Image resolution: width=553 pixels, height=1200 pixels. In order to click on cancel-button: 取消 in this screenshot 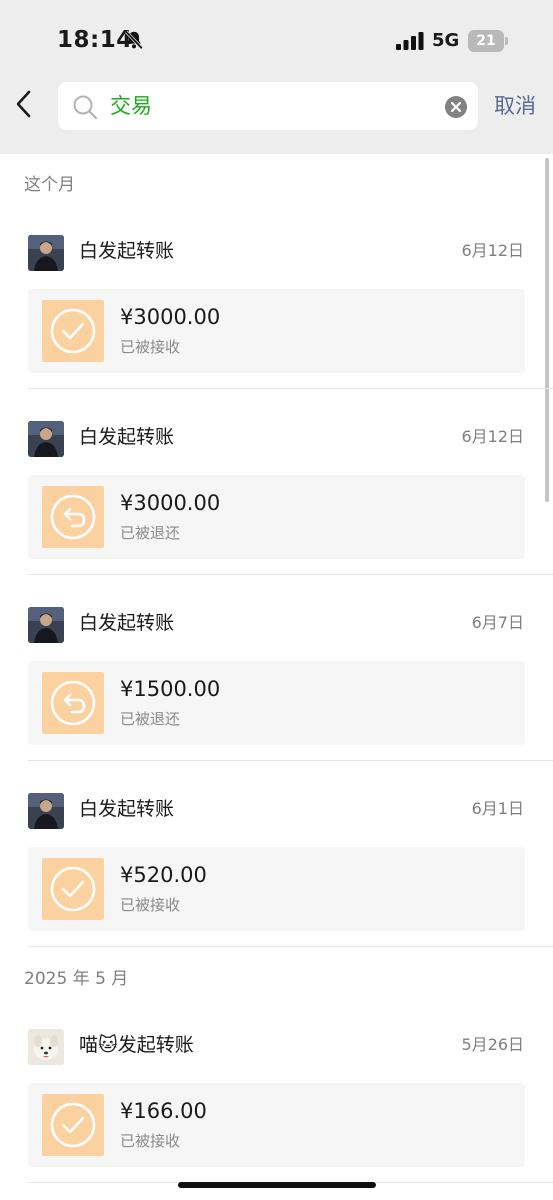, I will do `click(515, 106)`.